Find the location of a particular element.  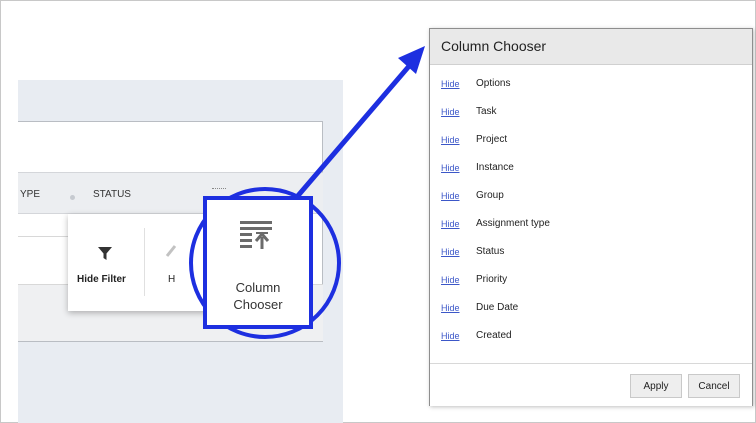

column-name: Priority is located at coordinates (492, 279).